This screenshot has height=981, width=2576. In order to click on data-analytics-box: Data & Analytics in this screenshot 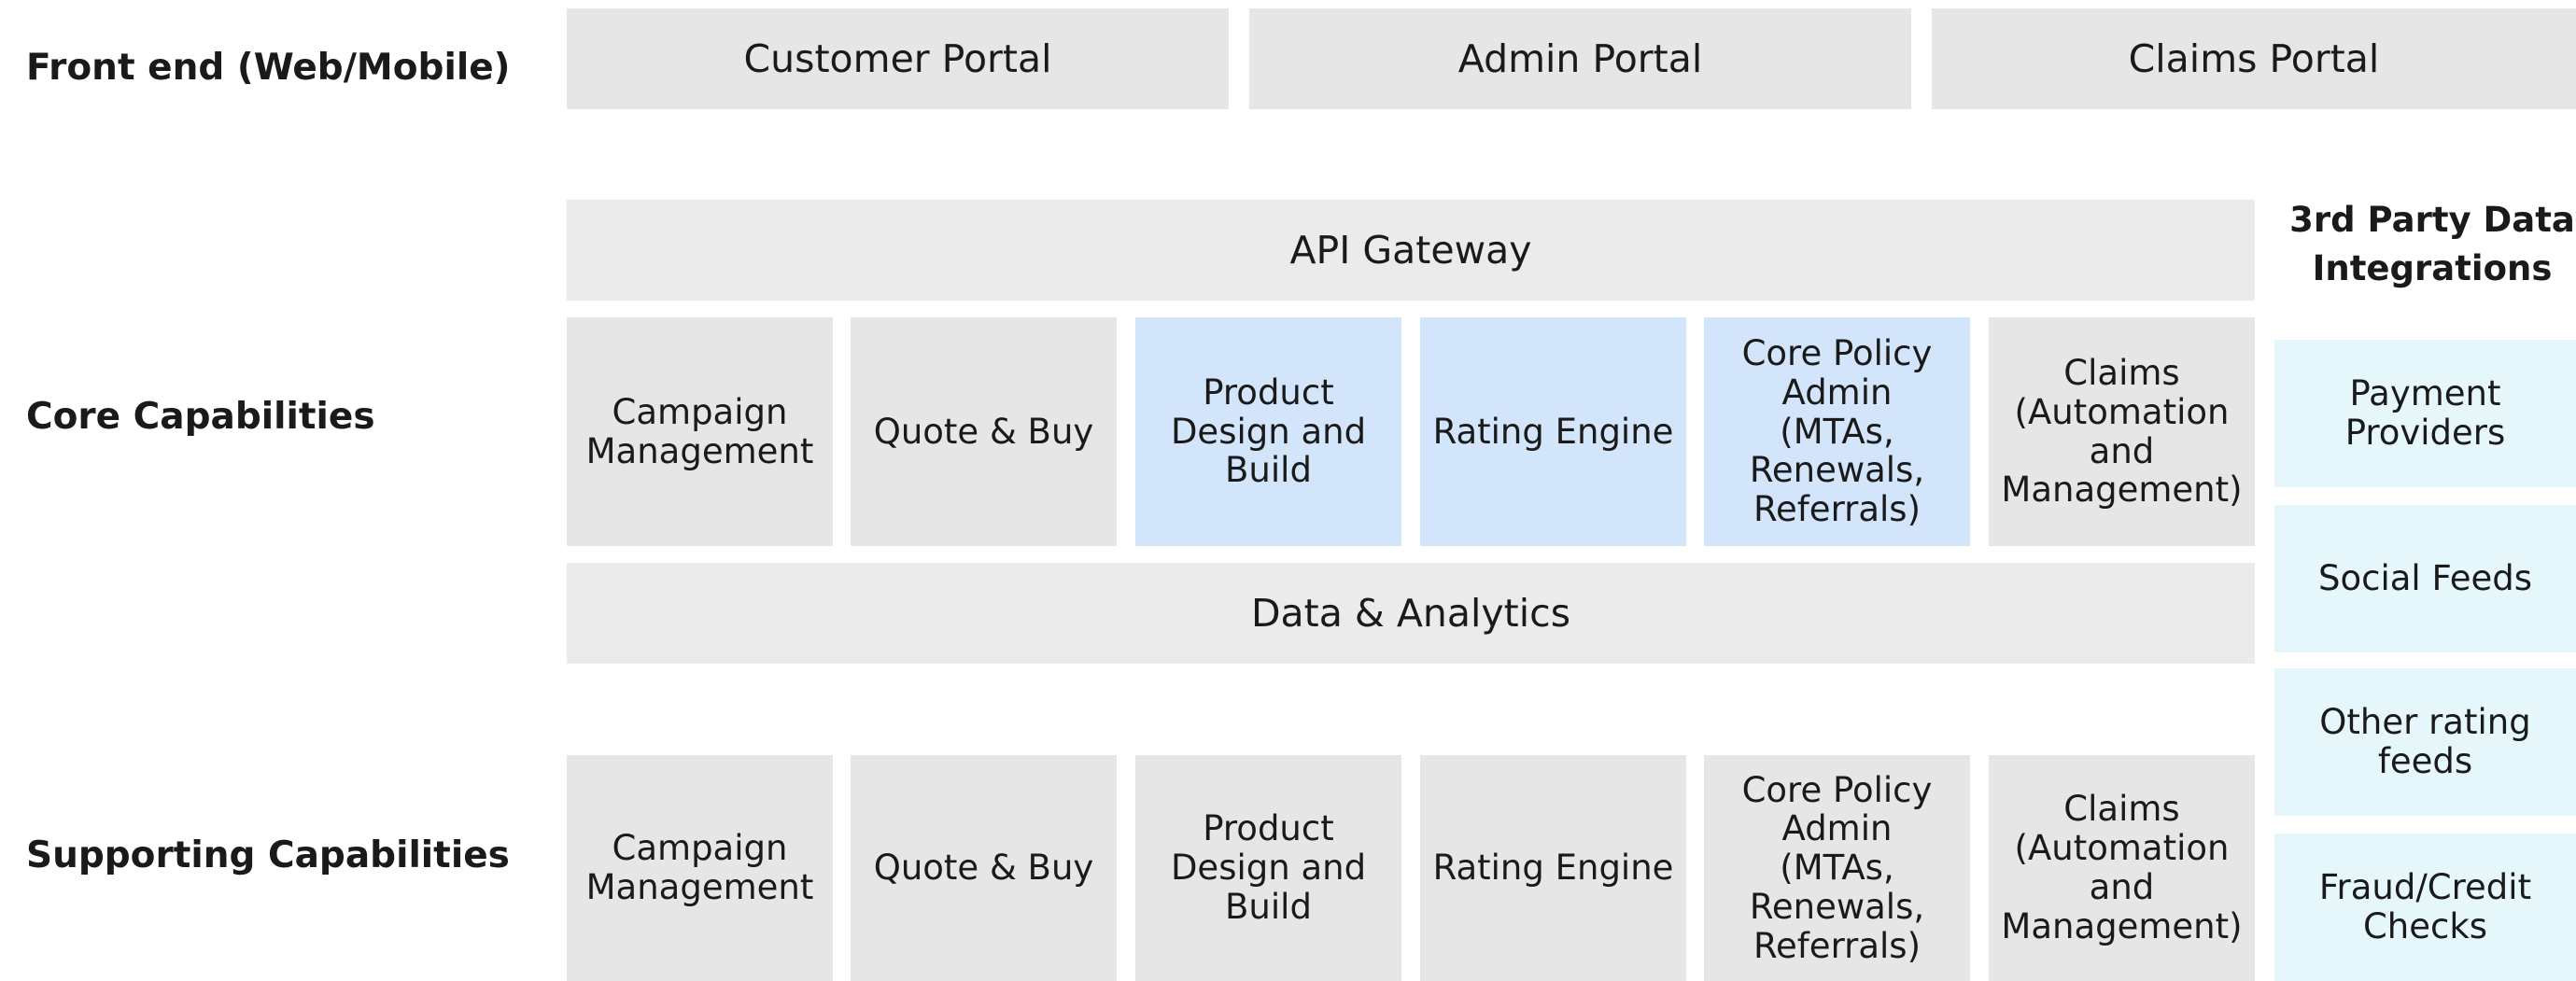, I will do `click(1411, 613)`.